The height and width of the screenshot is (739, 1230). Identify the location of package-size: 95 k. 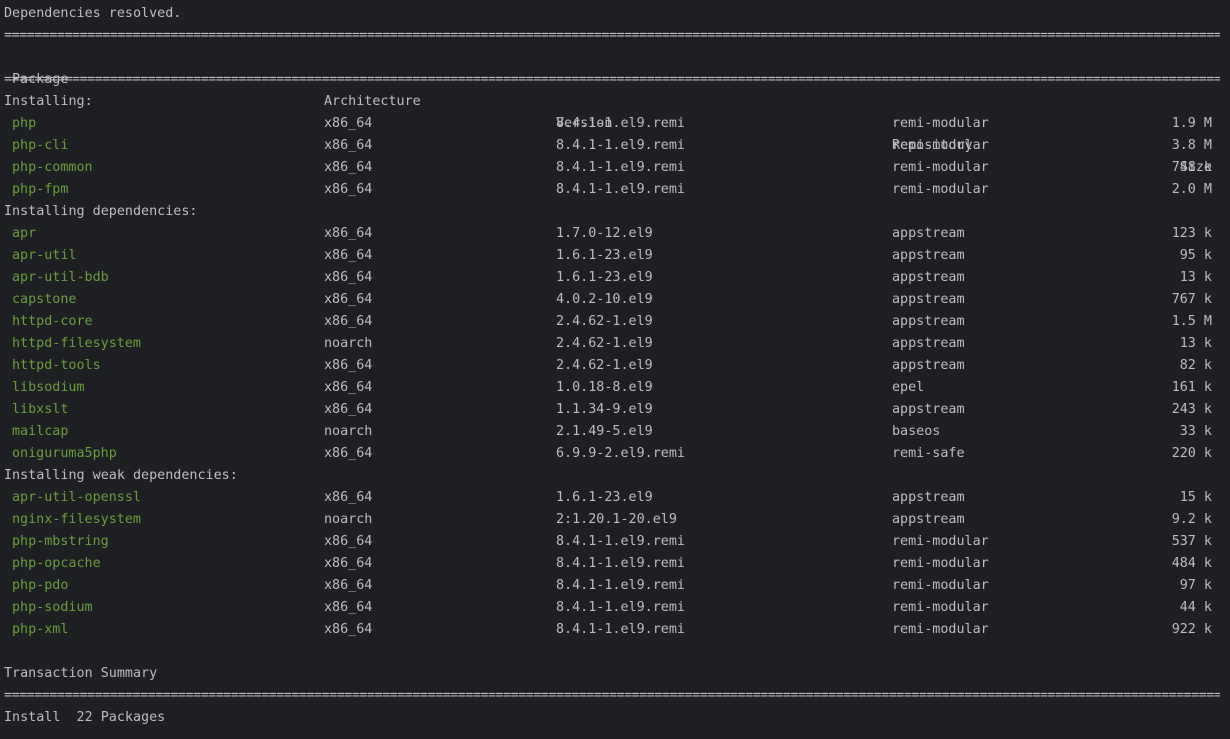
(1195, 255).